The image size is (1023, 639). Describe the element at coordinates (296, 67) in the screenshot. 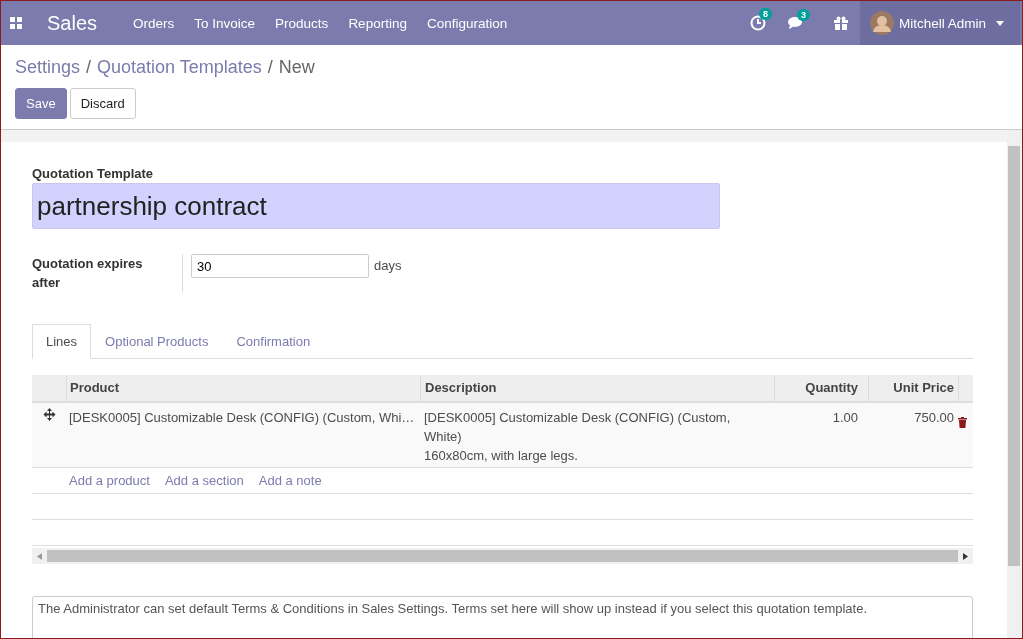

I see `breadcrumb: New` at that location.